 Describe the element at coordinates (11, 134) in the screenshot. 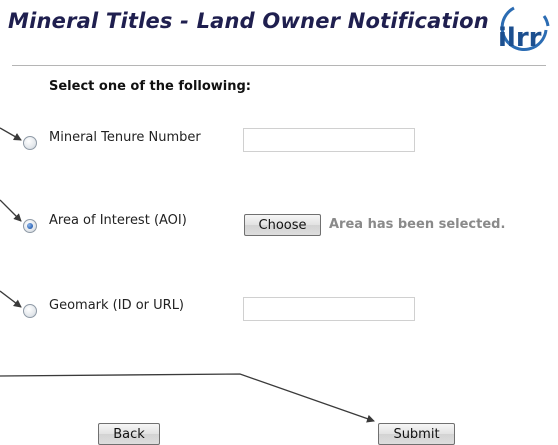

I see `arrow-to-tenure-radio` at that location.